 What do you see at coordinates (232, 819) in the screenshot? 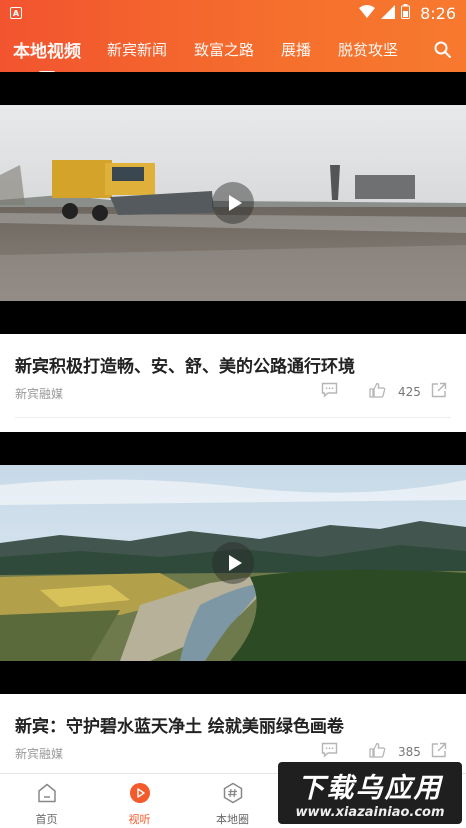
I see `nav-label-local-circle: 本地圈` at bounding box center [232, 819].